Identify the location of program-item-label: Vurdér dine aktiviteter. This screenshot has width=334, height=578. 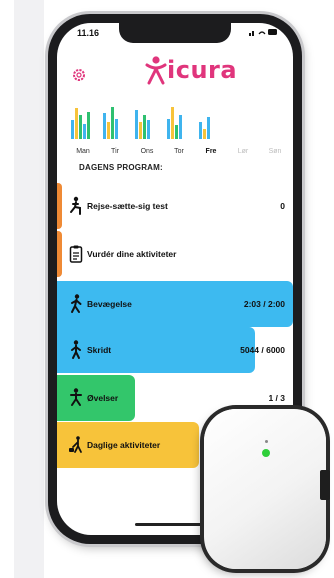
(132, 254).